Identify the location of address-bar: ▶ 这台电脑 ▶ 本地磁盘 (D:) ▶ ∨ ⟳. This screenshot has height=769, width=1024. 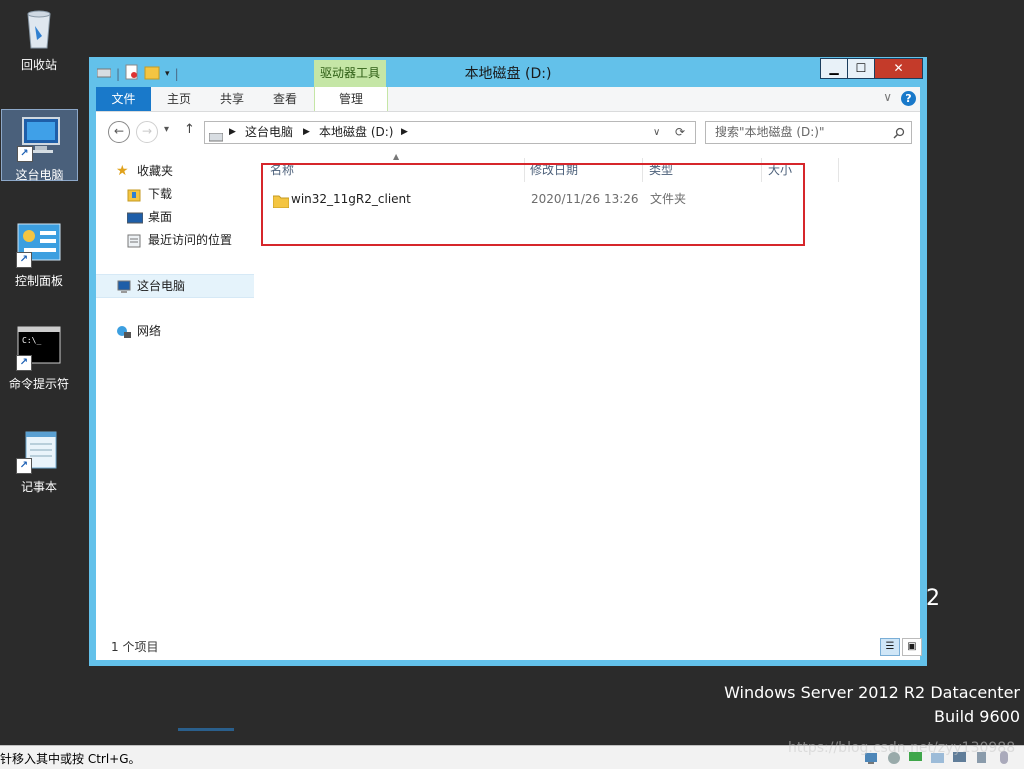
(450, 132).